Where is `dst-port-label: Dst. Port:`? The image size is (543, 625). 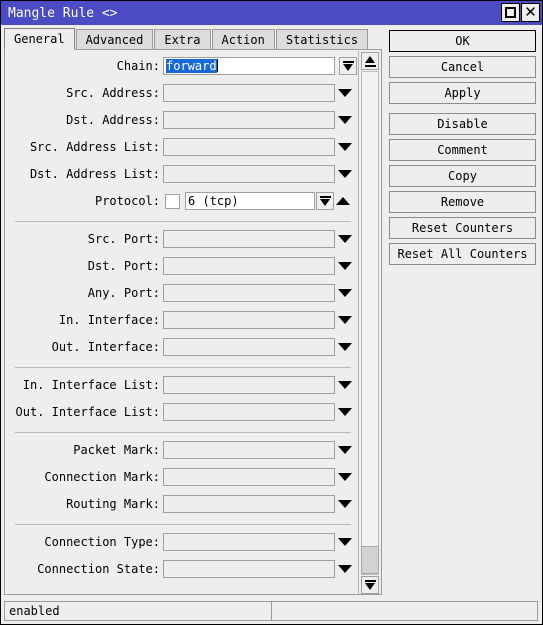 dst-port-label: Dst. Port: is located at coordinates (123, 266).